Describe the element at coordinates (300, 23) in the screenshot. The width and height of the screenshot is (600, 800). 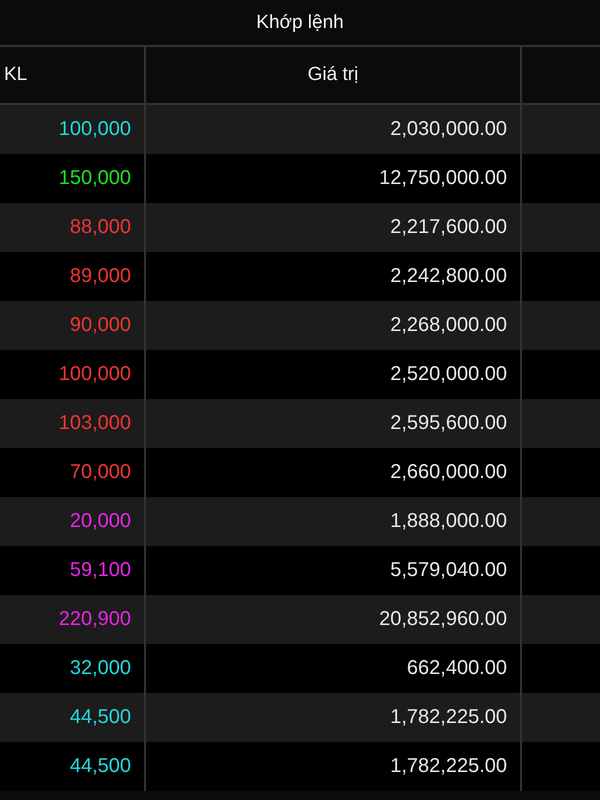
I see `panel-title: Khớp lệnh` at that location.